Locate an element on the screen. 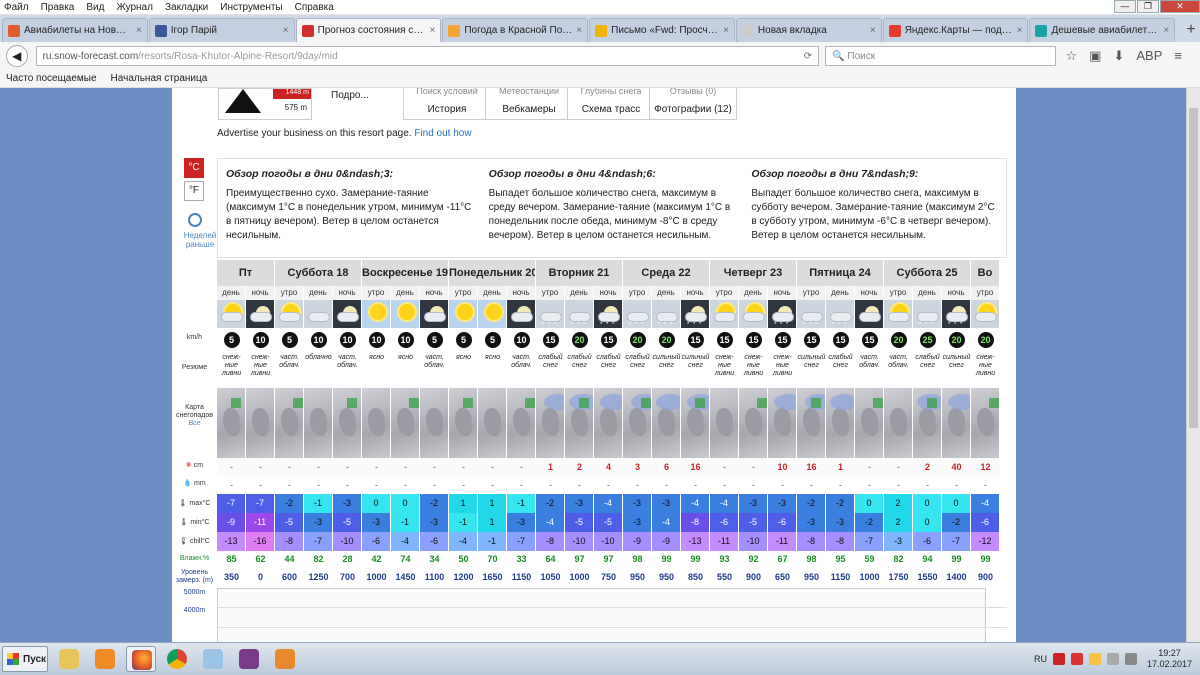 This screenshot has width=1200, height=675. bookmark-item: Часто посещаемые is located at coordinates (51, 78).